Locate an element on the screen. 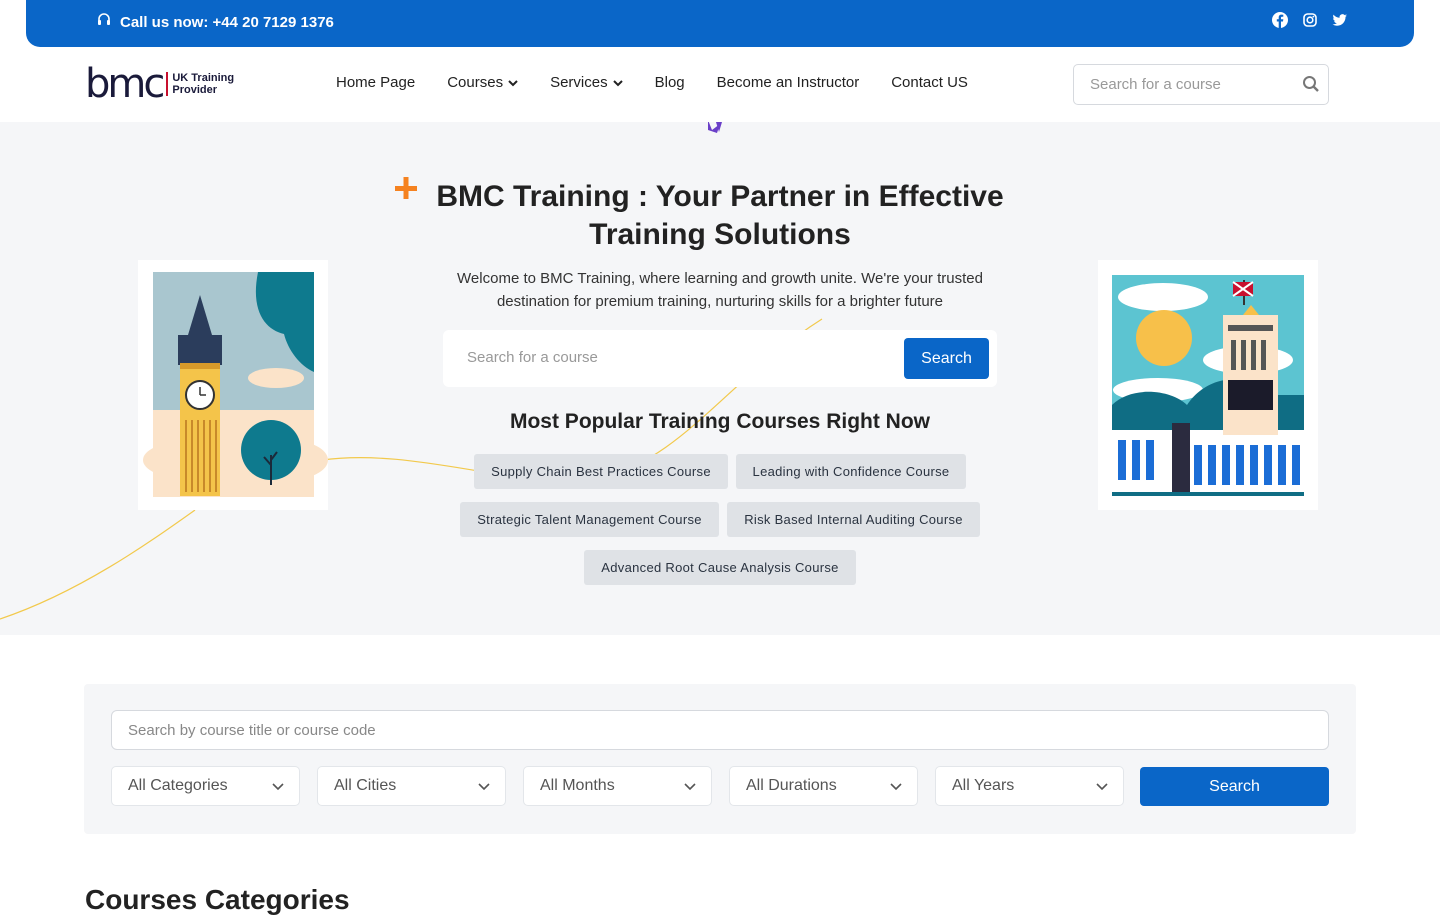 This screenshot has width=1440, height=916. duration-select: All Durations is located at coordinates (823, 786).